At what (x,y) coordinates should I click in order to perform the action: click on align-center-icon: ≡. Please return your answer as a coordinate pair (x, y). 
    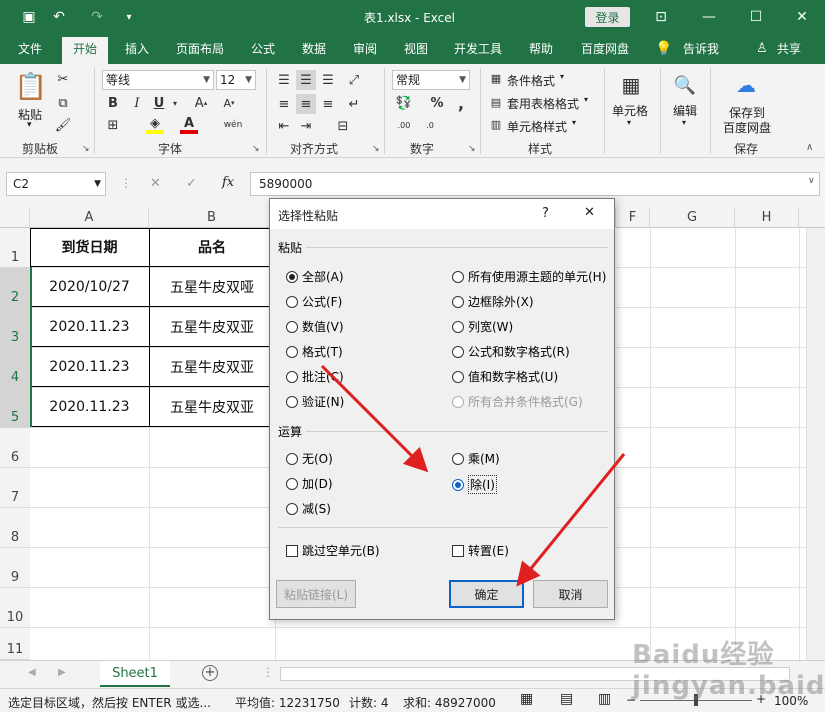
    Looking at the image, I should click on (306, 104).